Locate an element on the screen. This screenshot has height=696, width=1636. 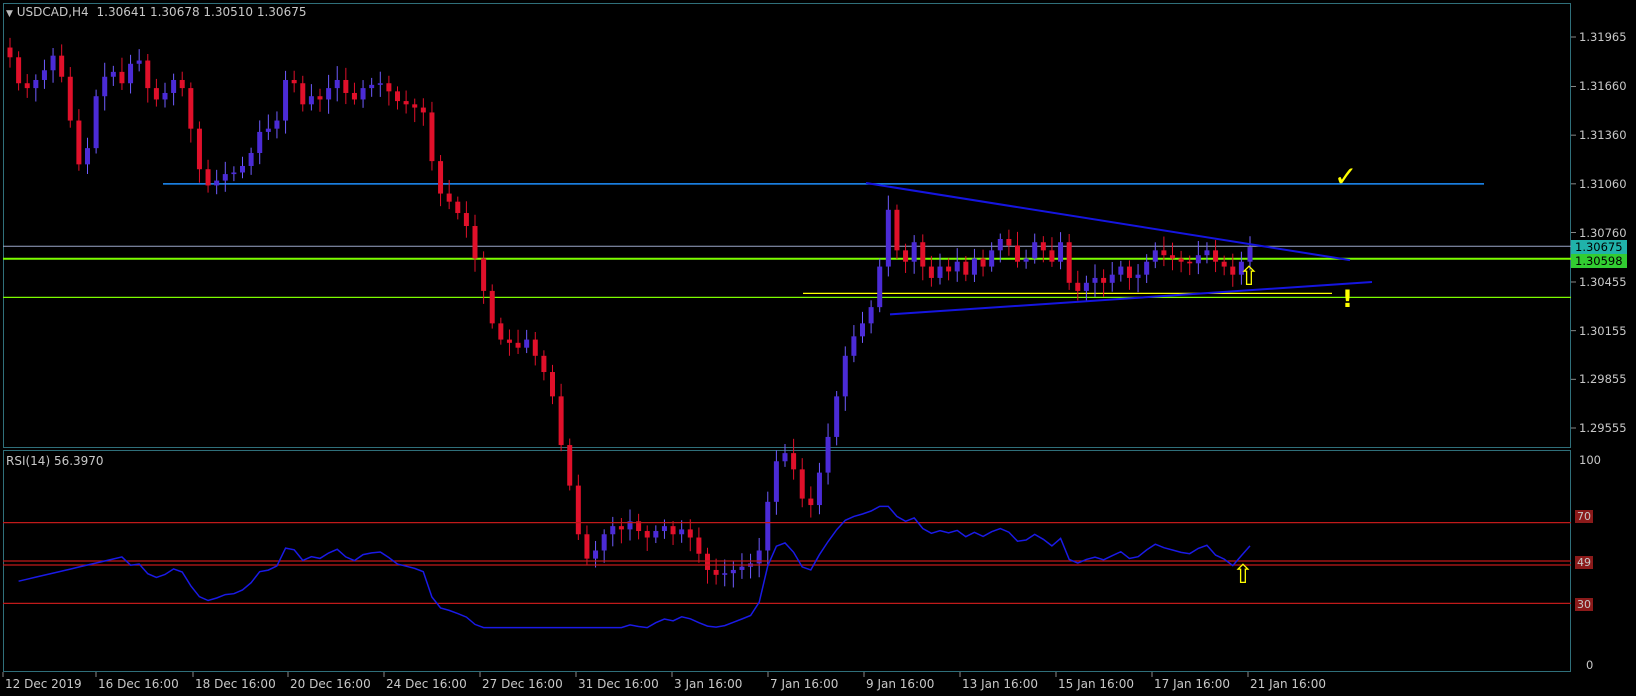
time-axis-label: 3 Jan 16:00 is located at coordinates (708, 684).